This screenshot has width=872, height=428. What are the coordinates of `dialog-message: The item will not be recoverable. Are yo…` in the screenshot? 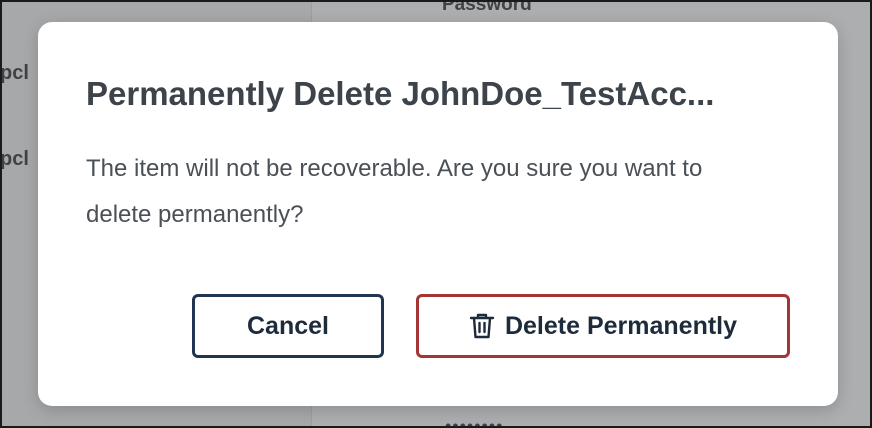 It's located at (394, 191).